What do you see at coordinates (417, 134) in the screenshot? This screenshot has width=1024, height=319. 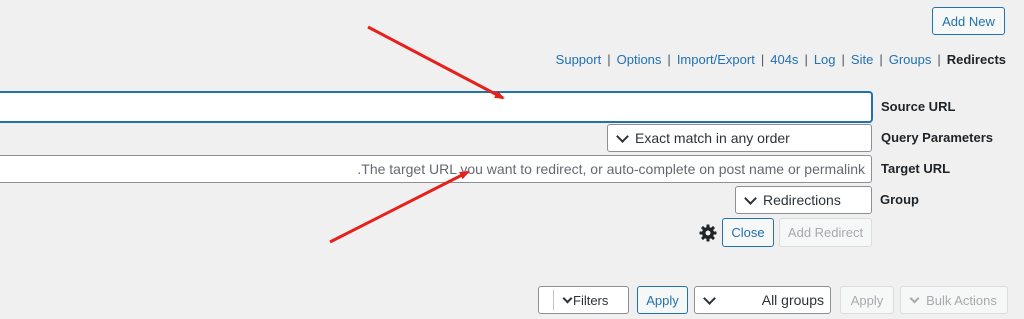 I see `annotation-arrows` at bounding box center [417, 134].